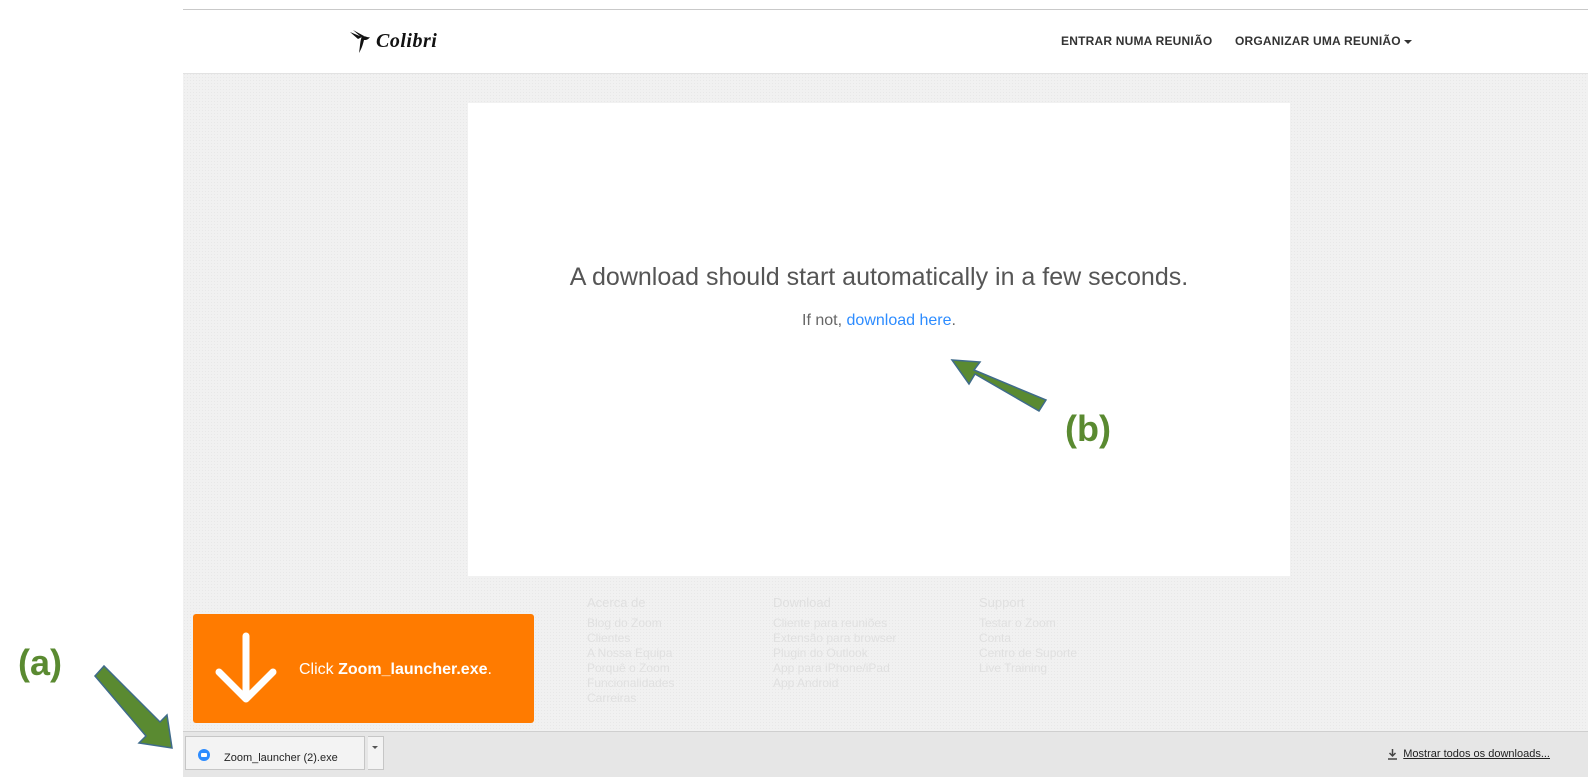  I want to click on download-file-name: Zoom_launcher (2).exe, so click(281, 758).